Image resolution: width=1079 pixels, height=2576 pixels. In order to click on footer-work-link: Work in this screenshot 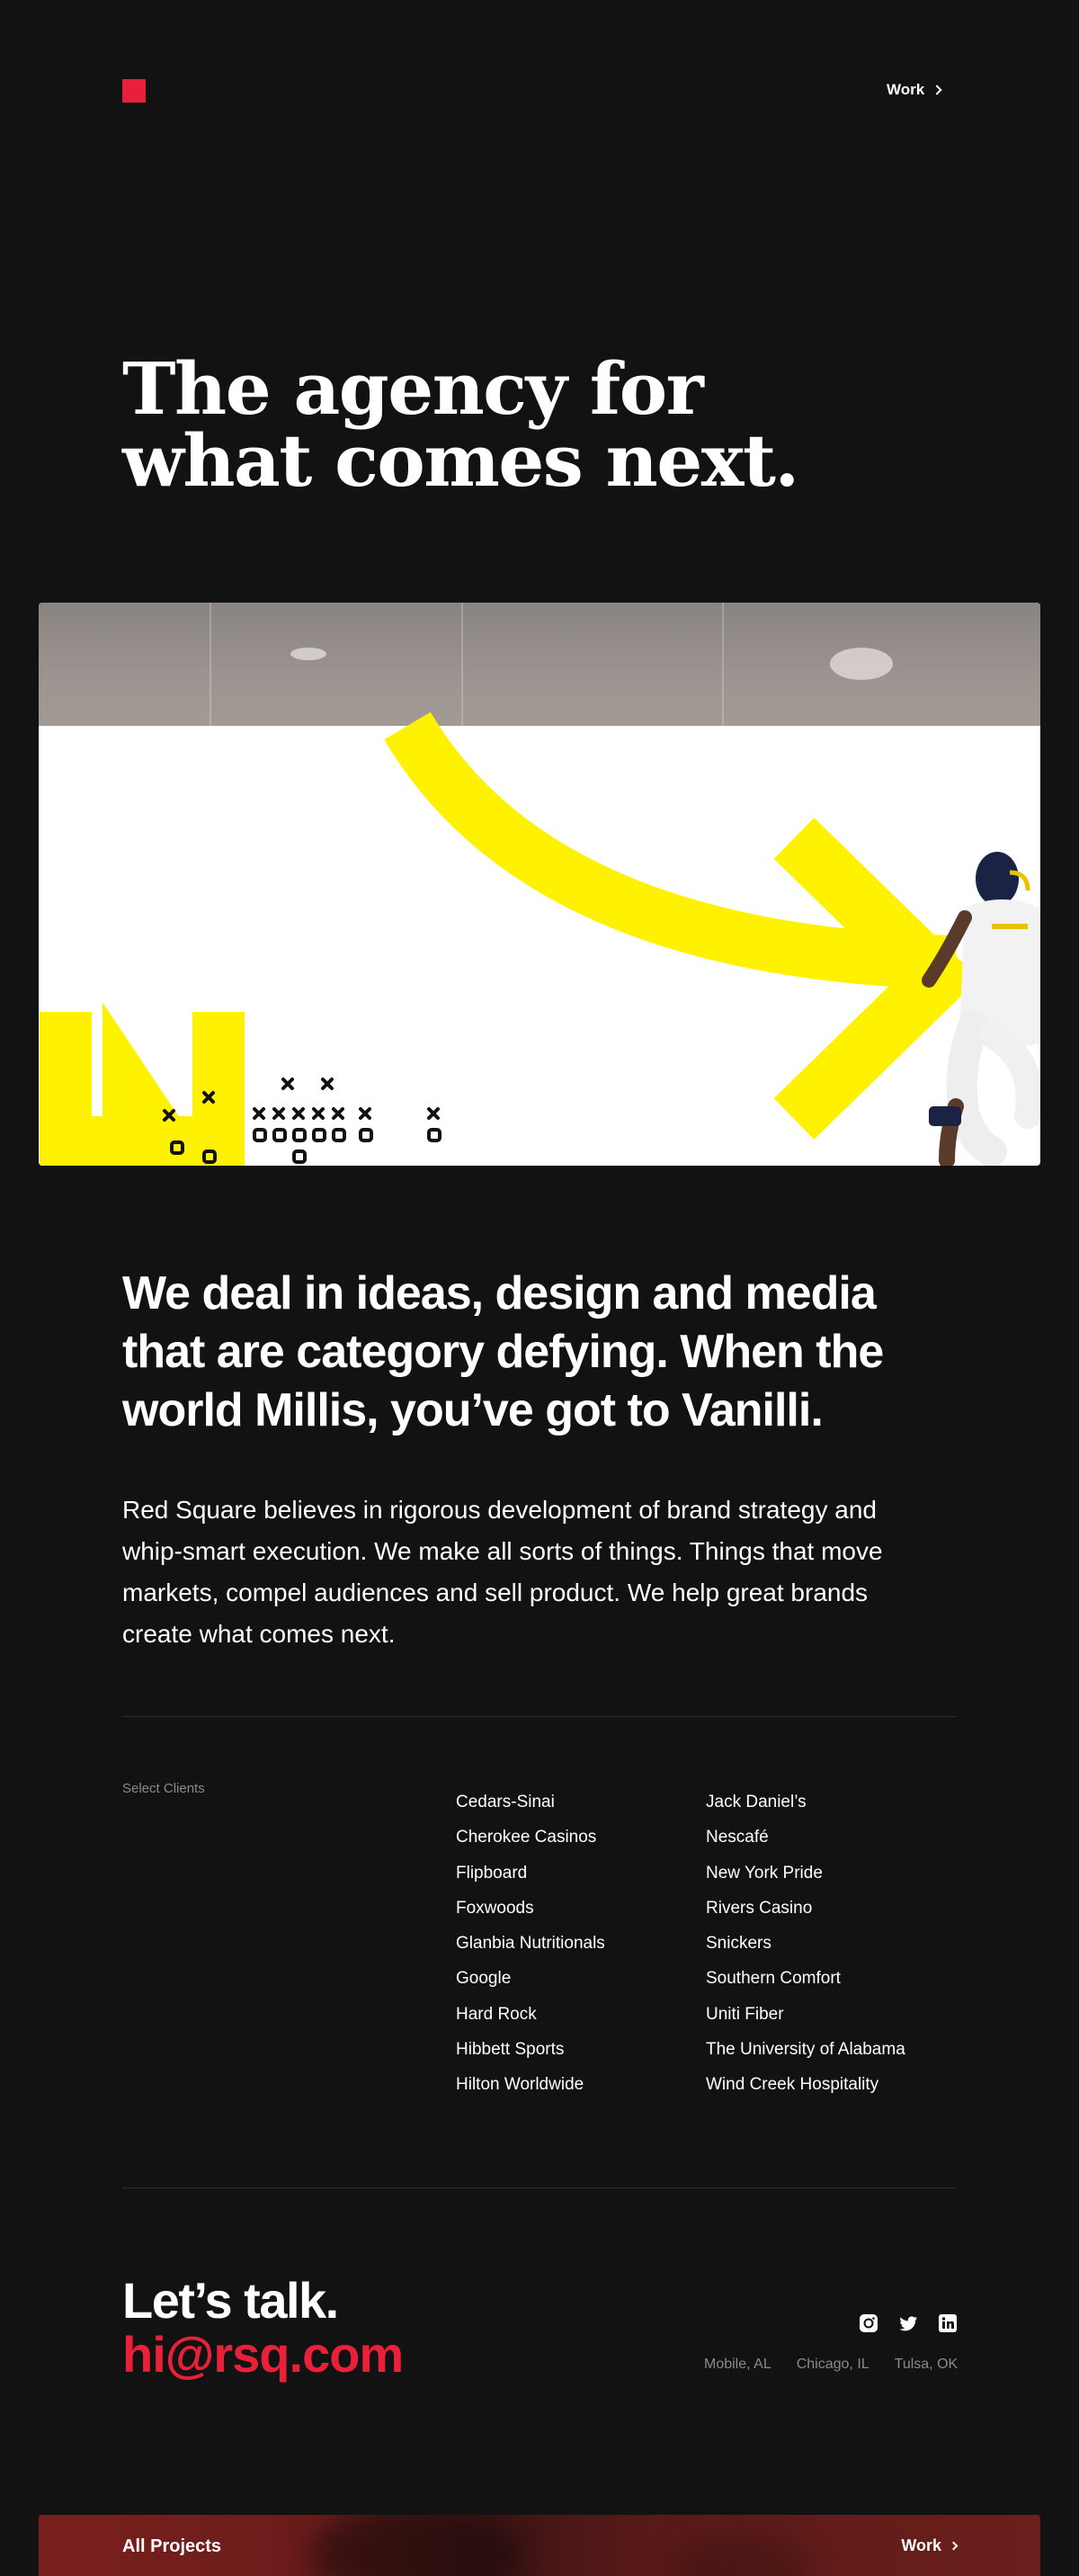, I will do `click(930, 2545)`.